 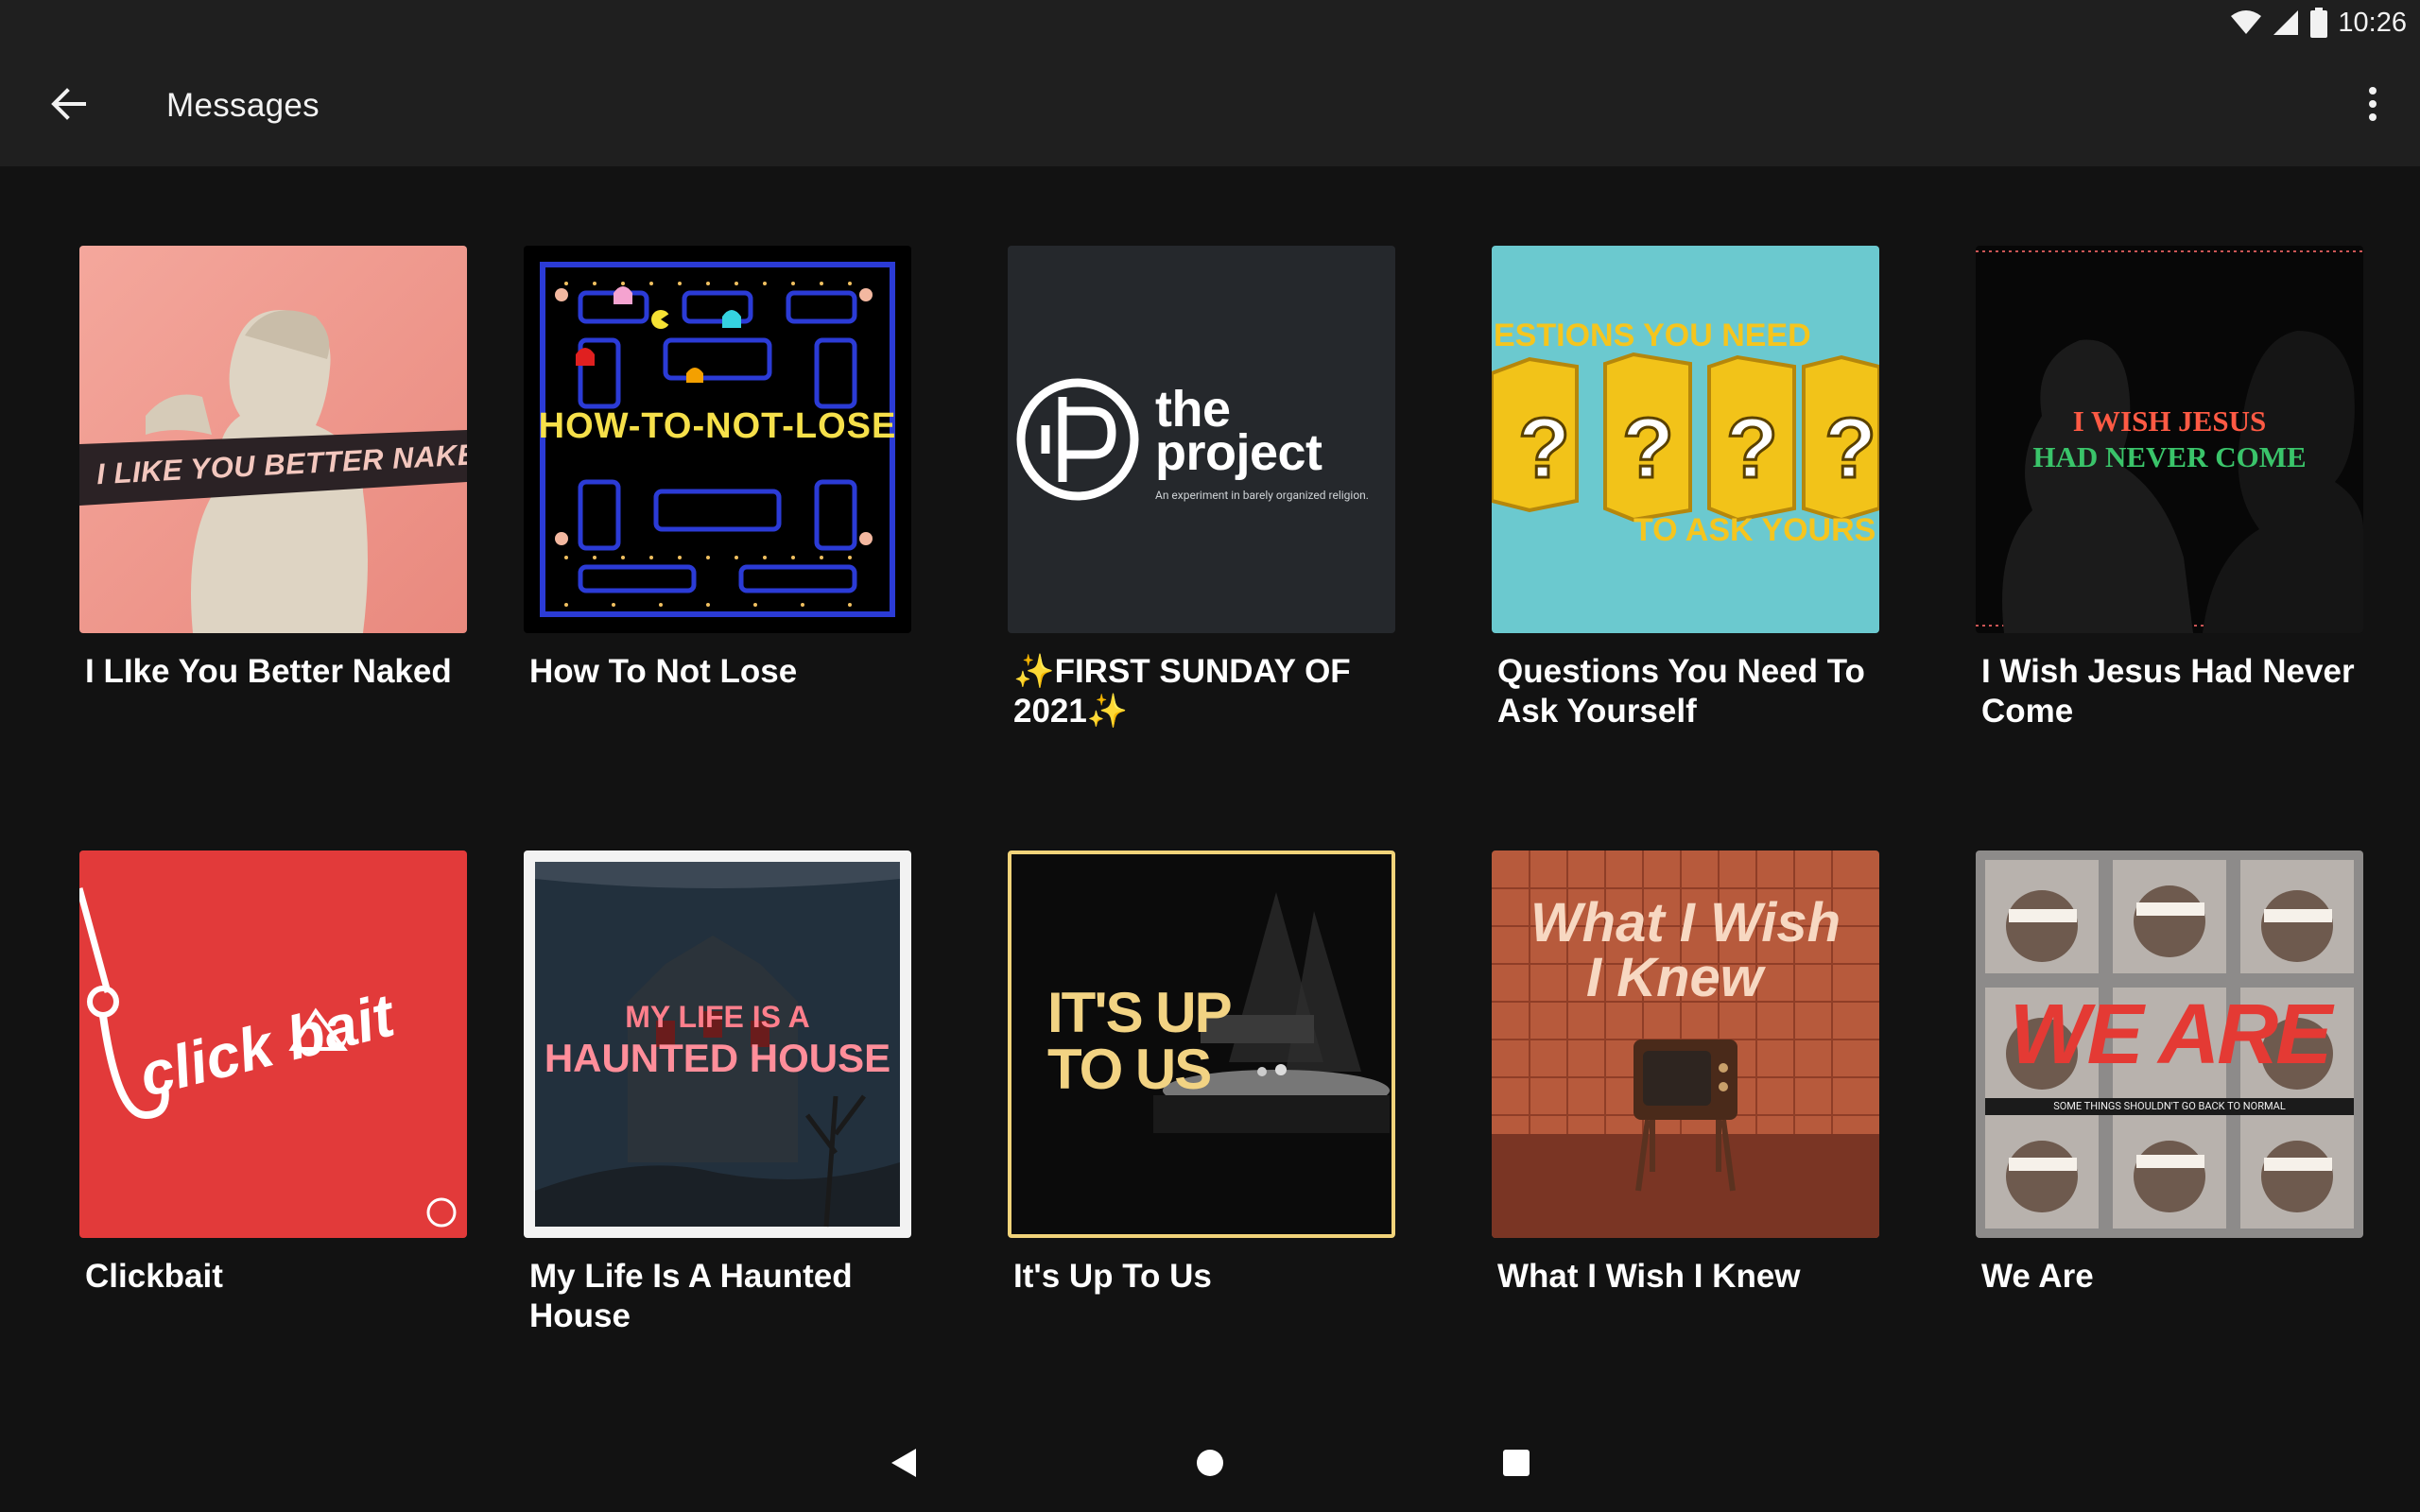 What do you see at coordinates (1674, 977) in the screenshot?
I see `thumbnail-art-subtext: I Knew` at bounding box center [1674, 977].